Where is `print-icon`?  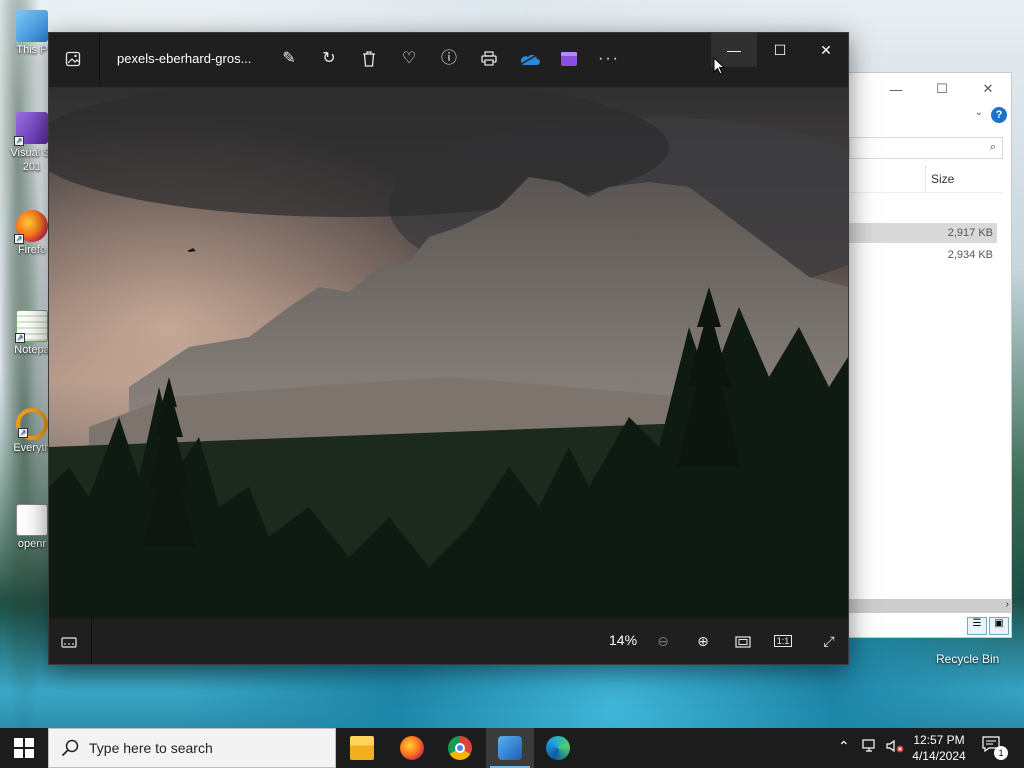 print-icon is located at coordinates (489, 59).